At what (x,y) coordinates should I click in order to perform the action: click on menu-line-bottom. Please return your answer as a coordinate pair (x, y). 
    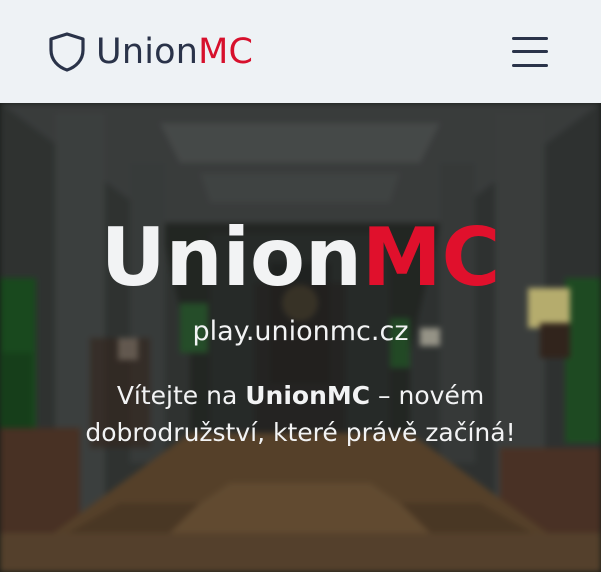
    Looking at the image, I should click on (530, 65).